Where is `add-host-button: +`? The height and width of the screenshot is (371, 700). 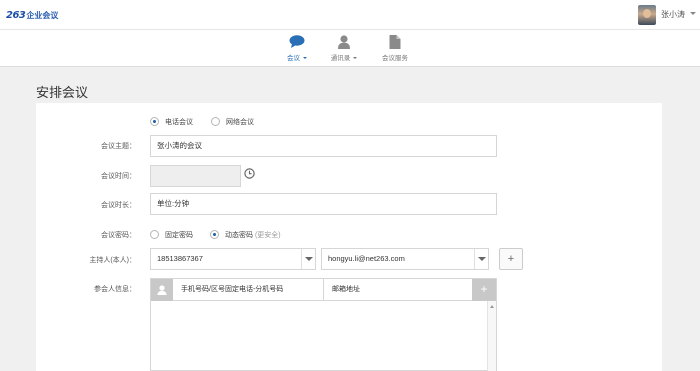 add-host-button: + is located at coordinates (511, 259).